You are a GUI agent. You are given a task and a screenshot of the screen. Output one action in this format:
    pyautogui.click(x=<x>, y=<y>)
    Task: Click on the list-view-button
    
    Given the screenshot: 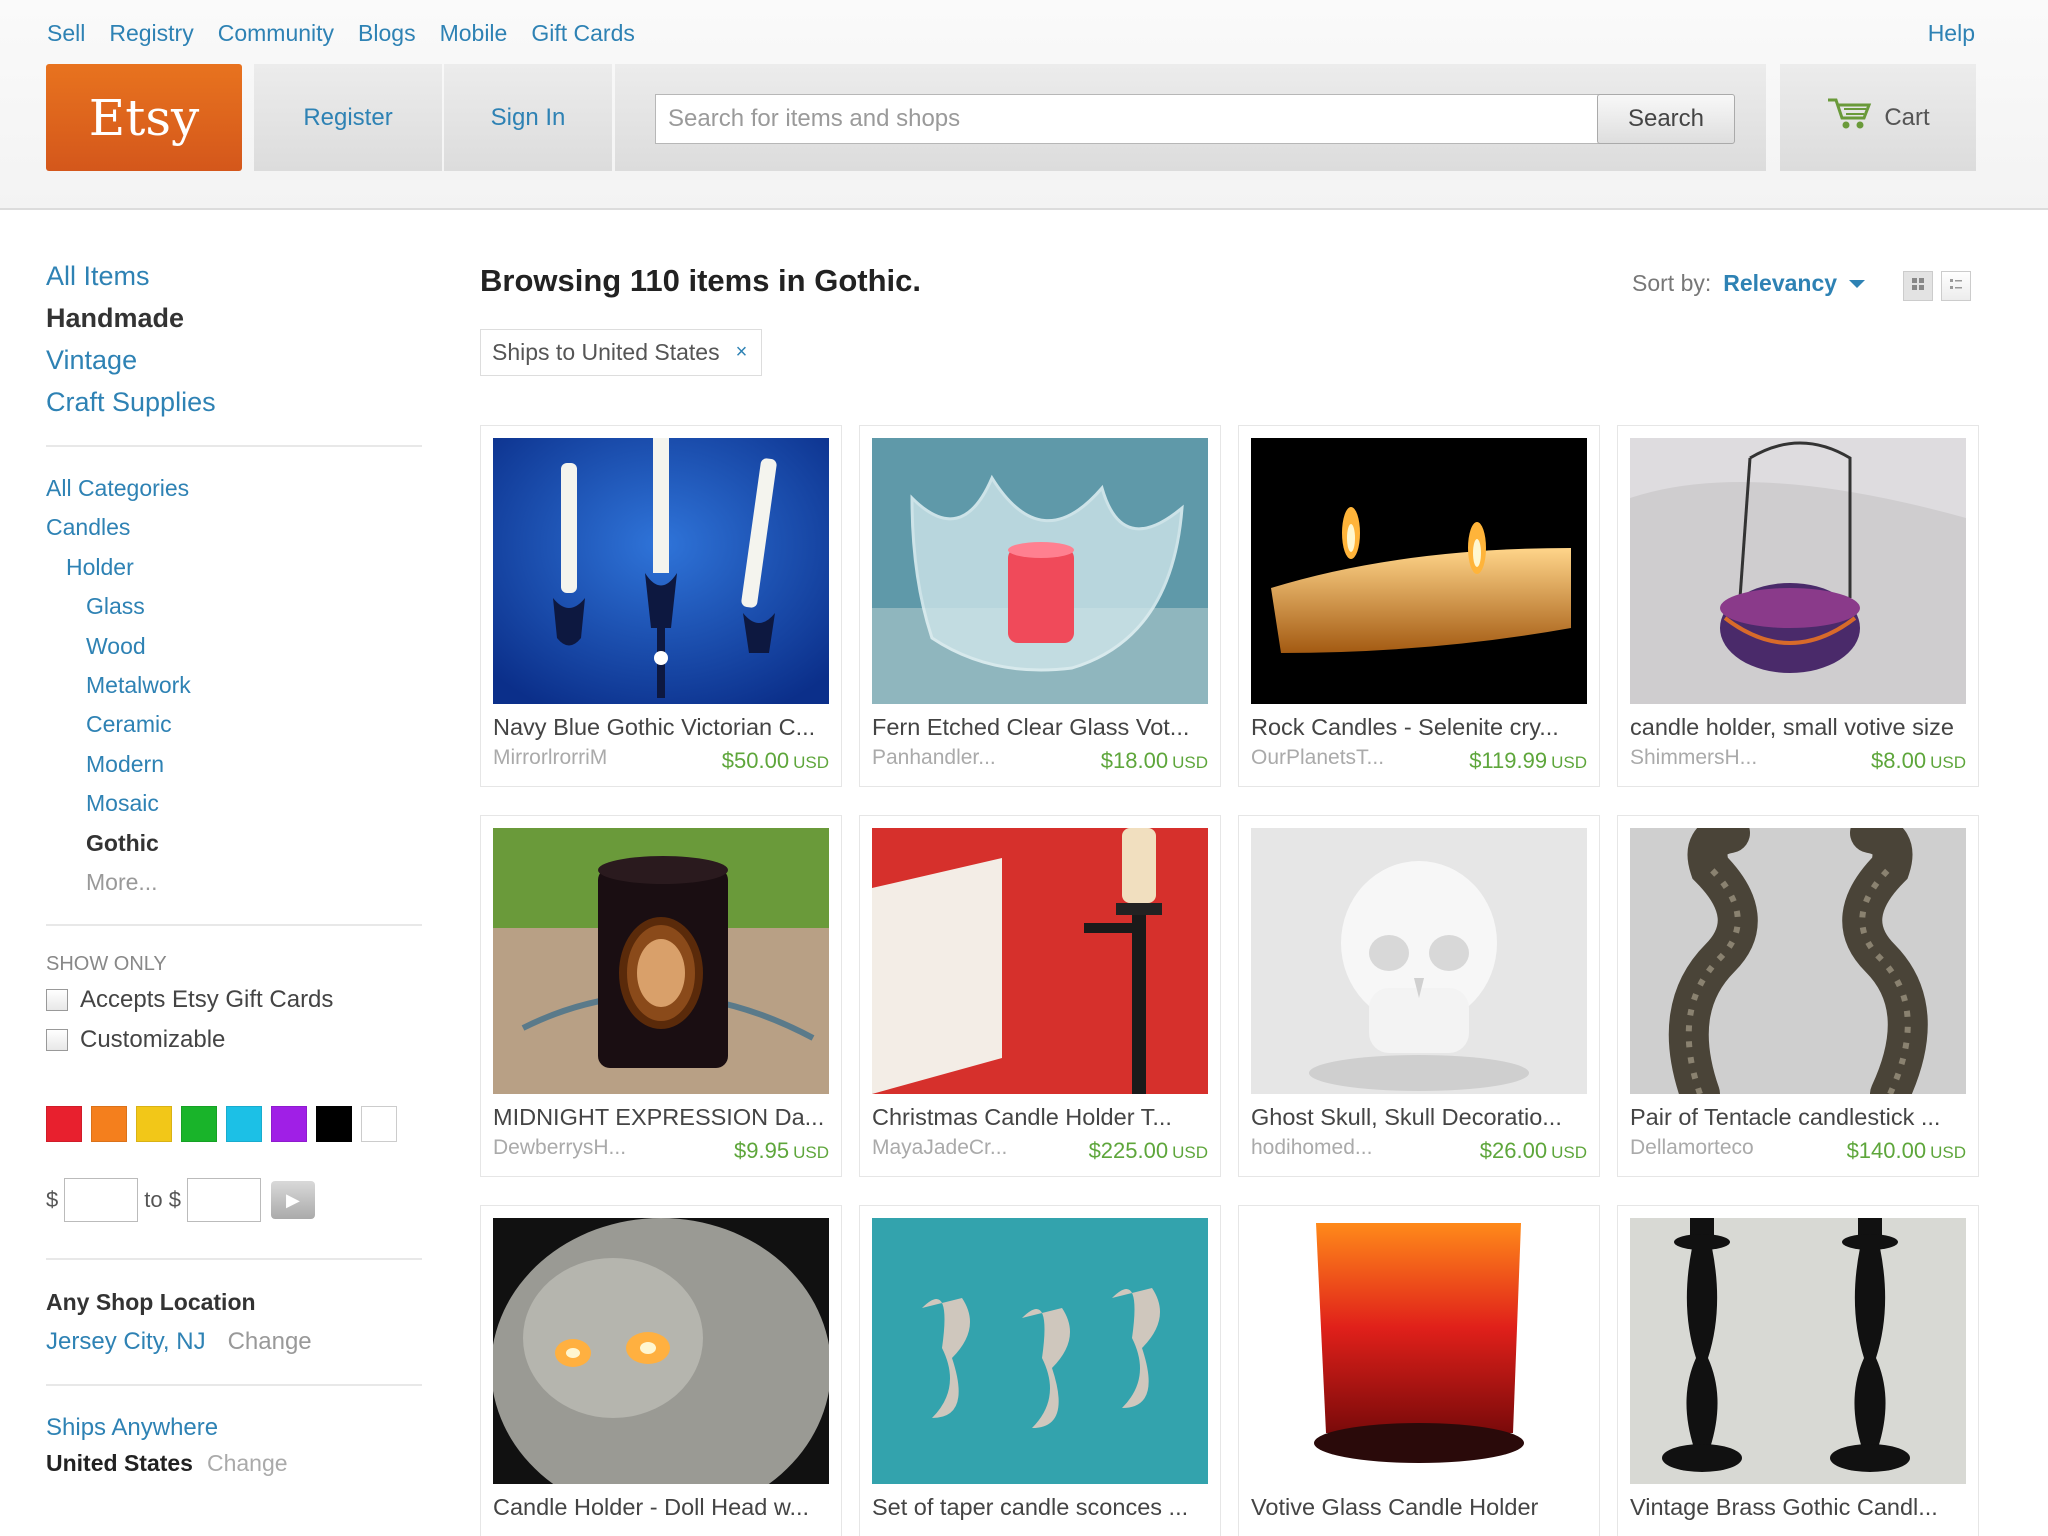 What is the action you would take?
    pyautogui.click(x=1956, y=286)
    